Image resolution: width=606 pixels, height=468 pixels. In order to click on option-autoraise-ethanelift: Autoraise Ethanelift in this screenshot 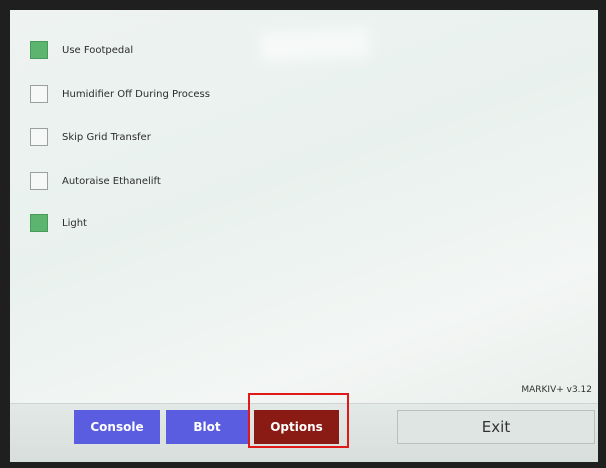, I will do `click(95, 181)`.